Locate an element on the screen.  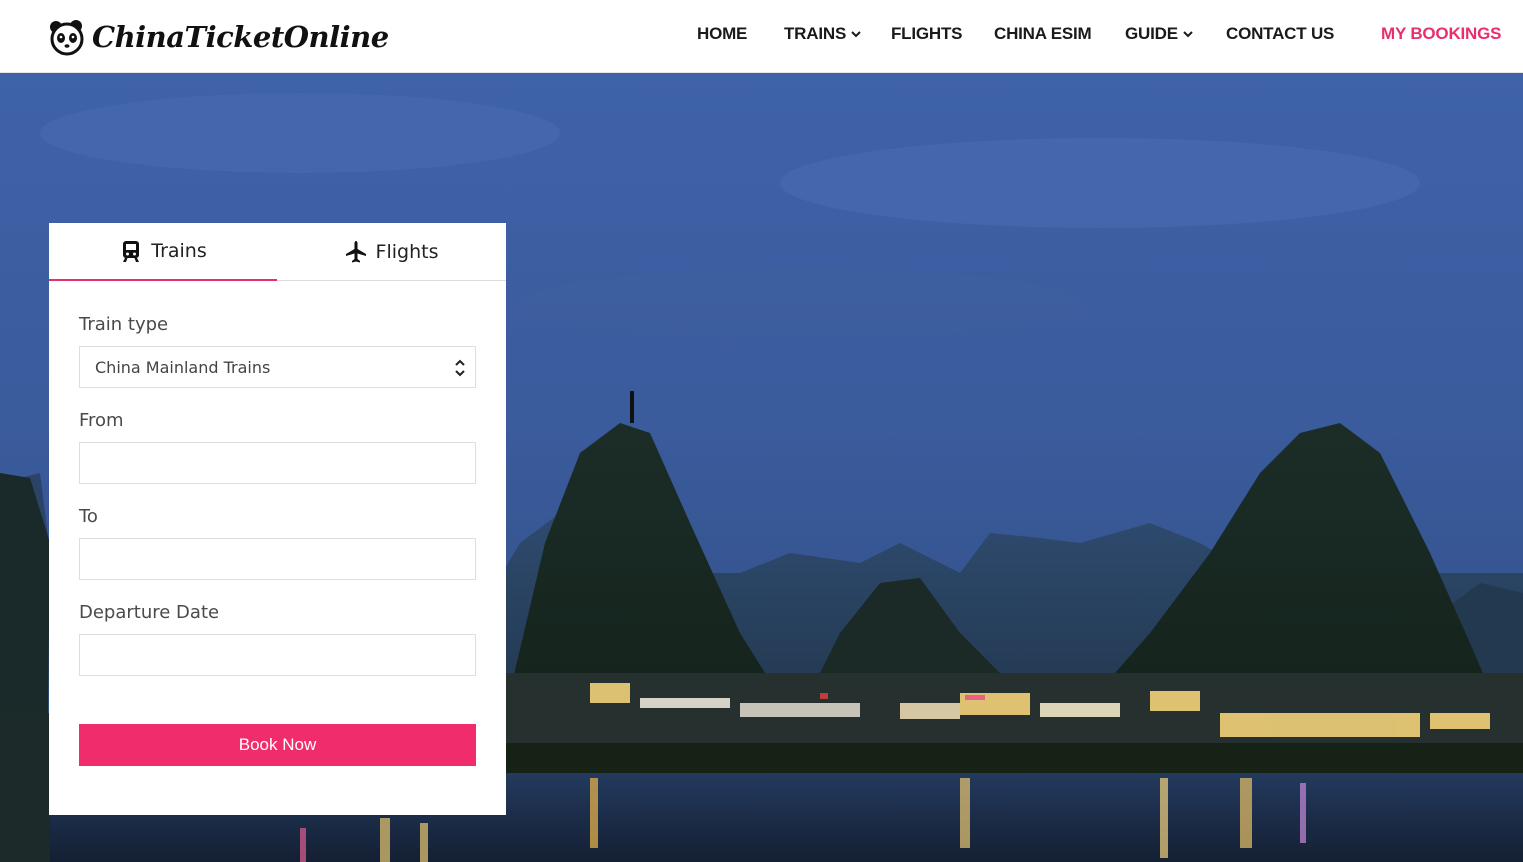
tab-trains-label: Trains is located at coordinates (179, 251).